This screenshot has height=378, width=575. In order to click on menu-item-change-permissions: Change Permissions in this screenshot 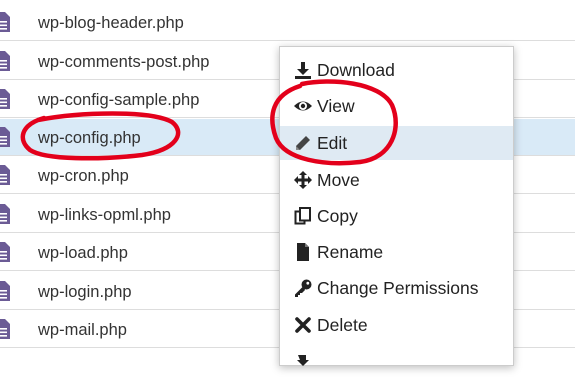, I will do `click(396, 288)`.